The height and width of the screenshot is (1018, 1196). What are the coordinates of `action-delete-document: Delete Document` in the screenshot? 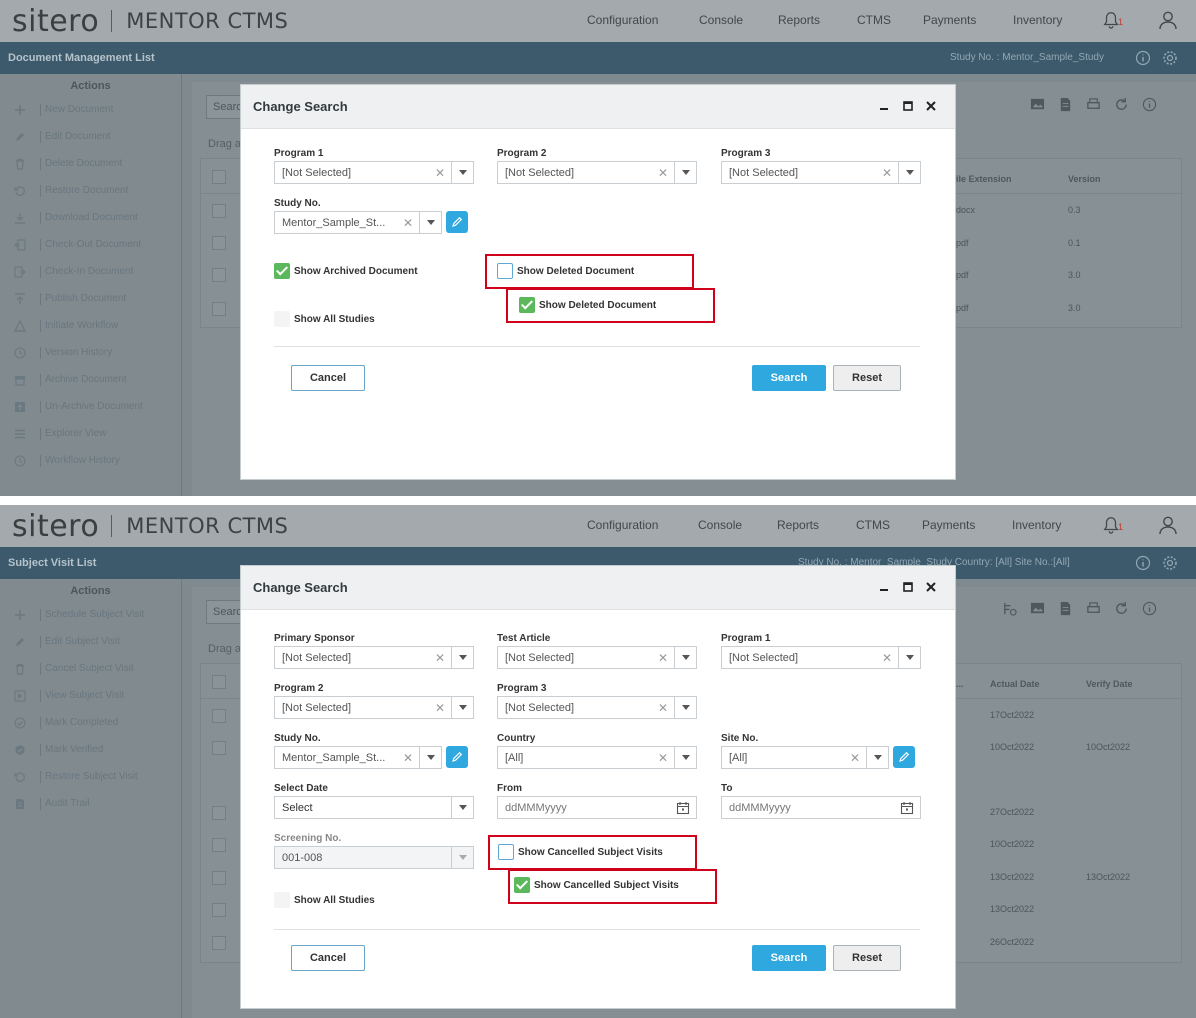 It's located at (90, 163).